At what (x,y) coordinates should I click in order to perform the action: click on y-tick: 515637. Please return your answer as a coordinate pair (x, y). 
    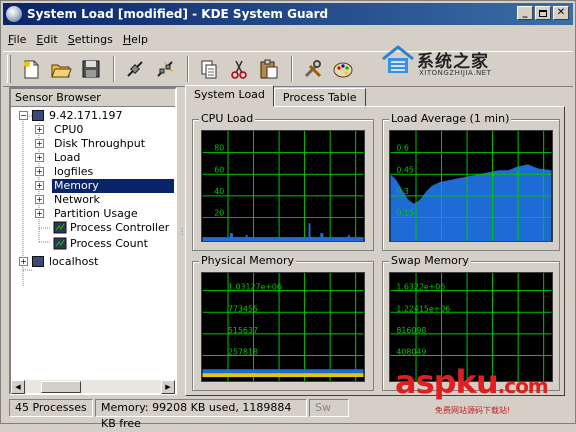
    Looking at the image, I should click on (243, 330).